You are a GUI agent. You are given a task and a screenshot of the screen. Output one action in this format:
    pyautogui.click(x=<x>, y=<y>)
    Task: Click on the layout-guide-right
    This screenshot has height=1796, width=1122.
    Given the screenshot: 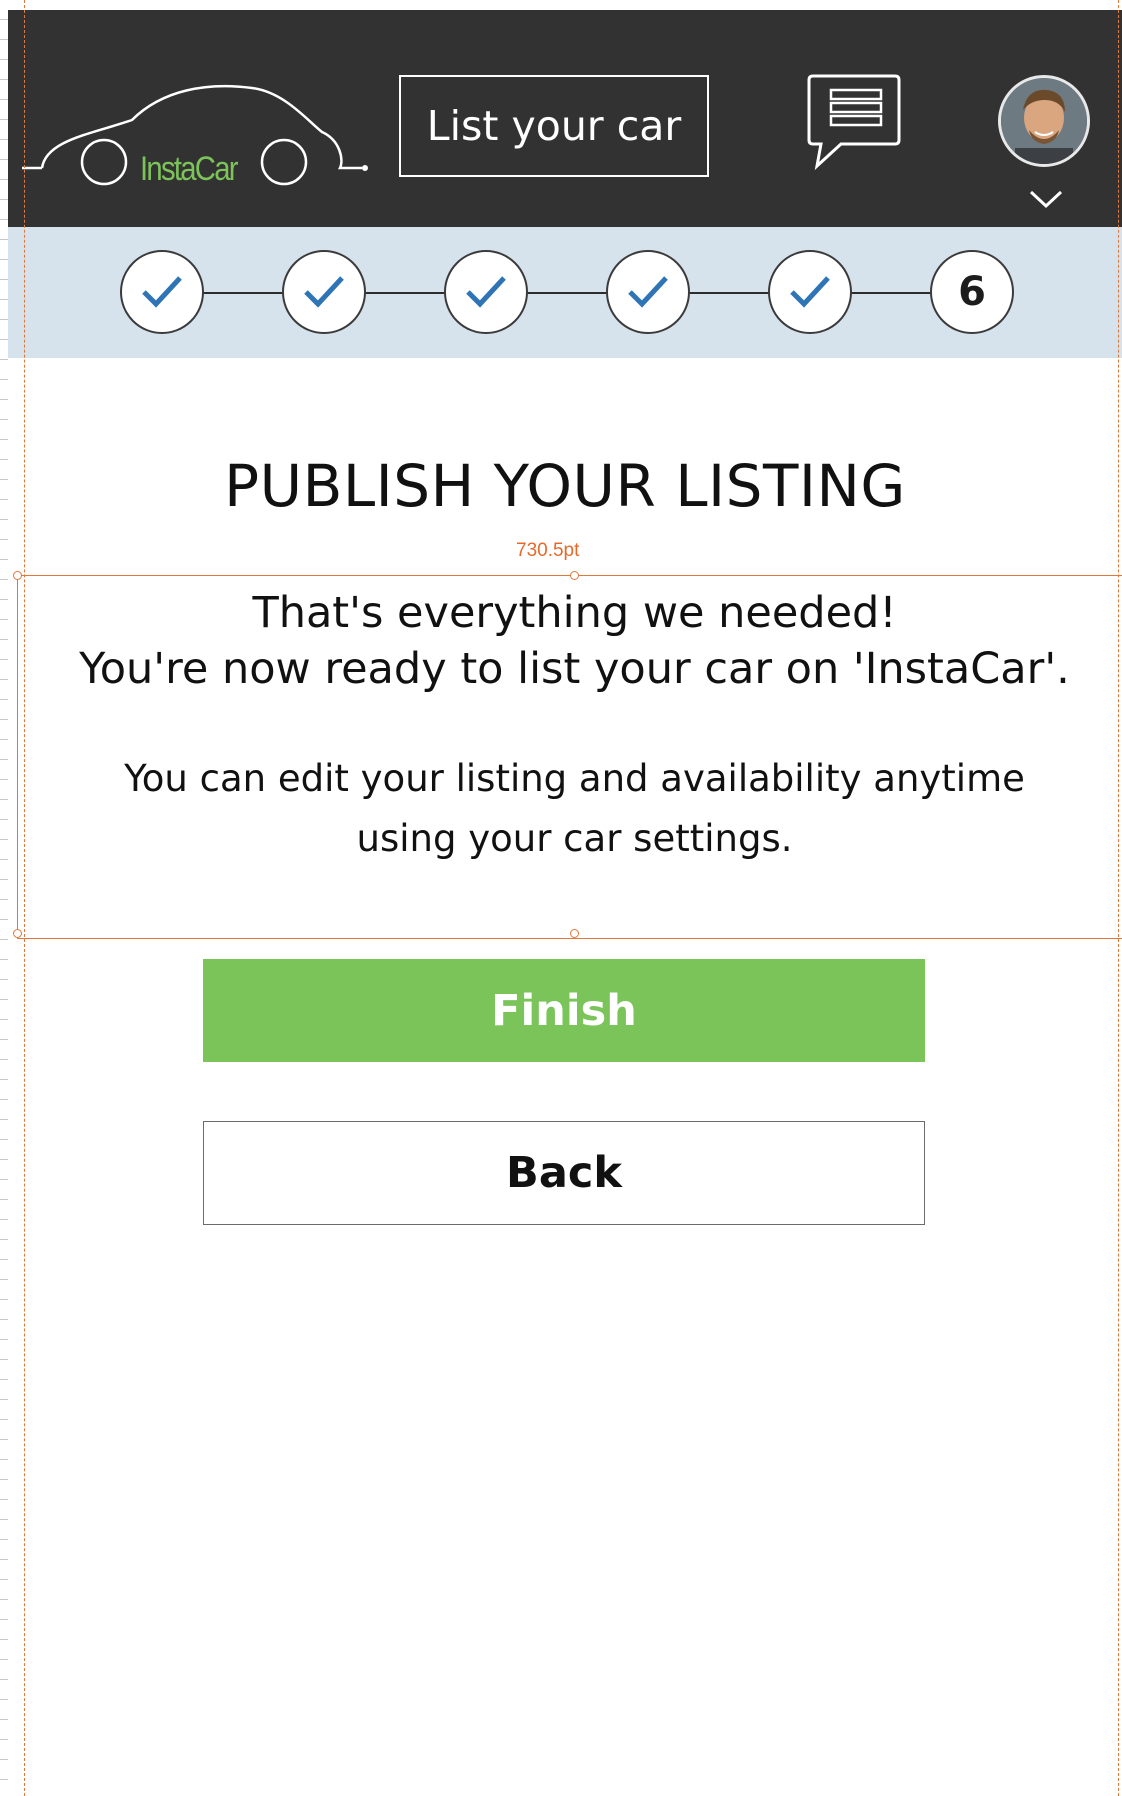 What is the action you would take?
    pyautogui.click(x=1118, y=898)
    